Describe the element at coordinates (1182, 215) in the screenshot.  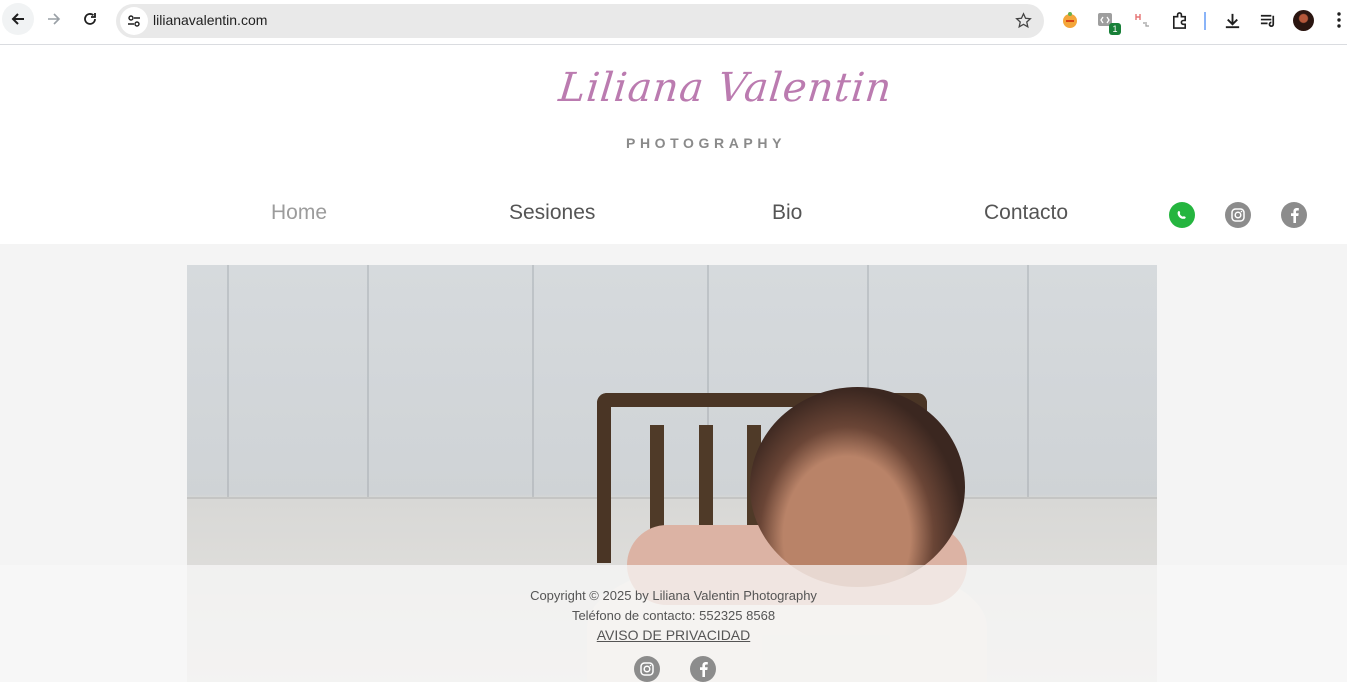
I see `whatsapp-icon` at that location.